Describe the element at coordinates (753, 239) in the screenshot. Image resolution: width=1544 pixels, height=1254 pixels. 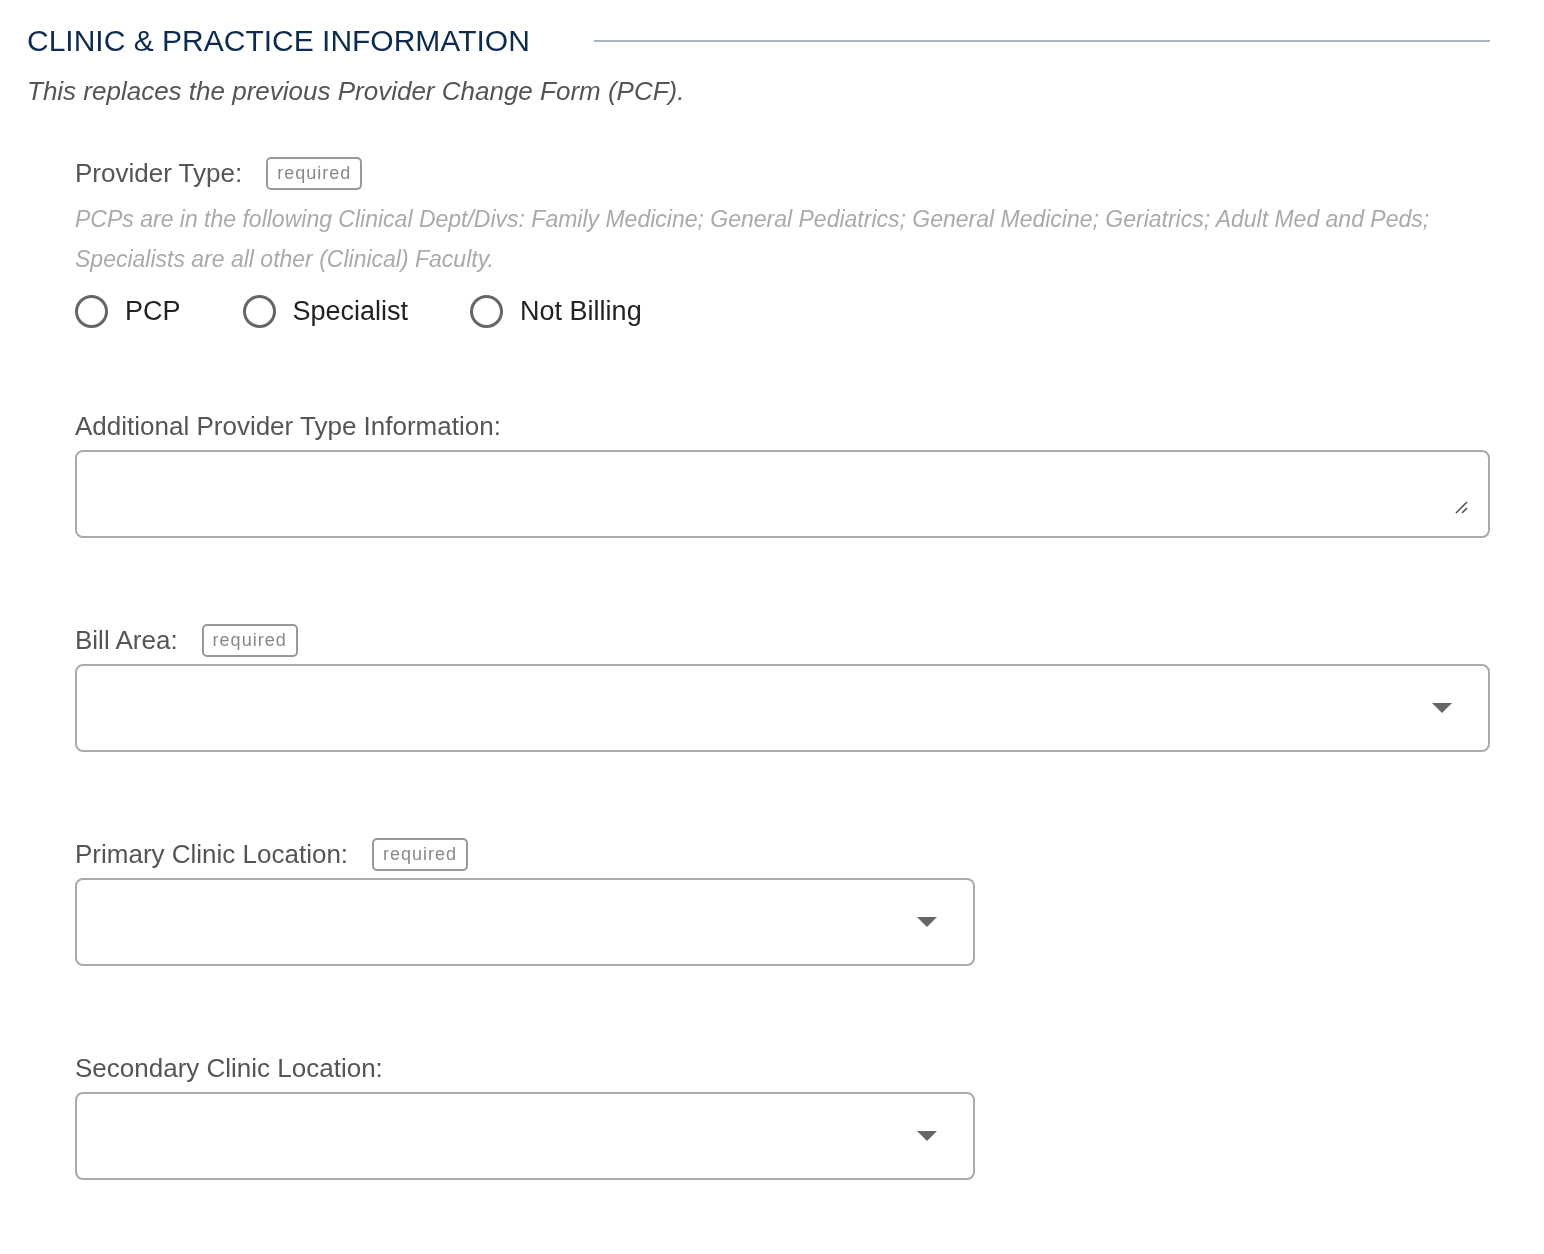
I see `help-text: PCPs are in the following Clinical Dept/Divs: Family Medicine; General Pediatrics; General Medicine; Geriatrics; Adult Med and Peds; Specialists are all other (Clinical) Faculty.` at that location.